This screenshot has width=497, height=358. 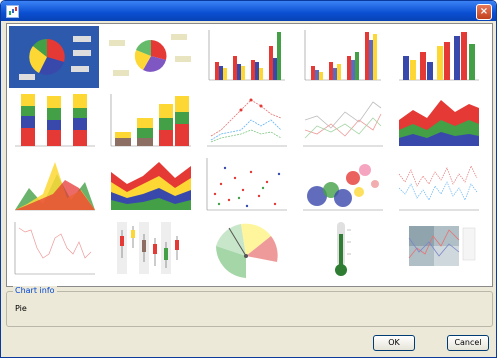 I want to click on thumbnail-bar-colored, so click(x=438, y=57).